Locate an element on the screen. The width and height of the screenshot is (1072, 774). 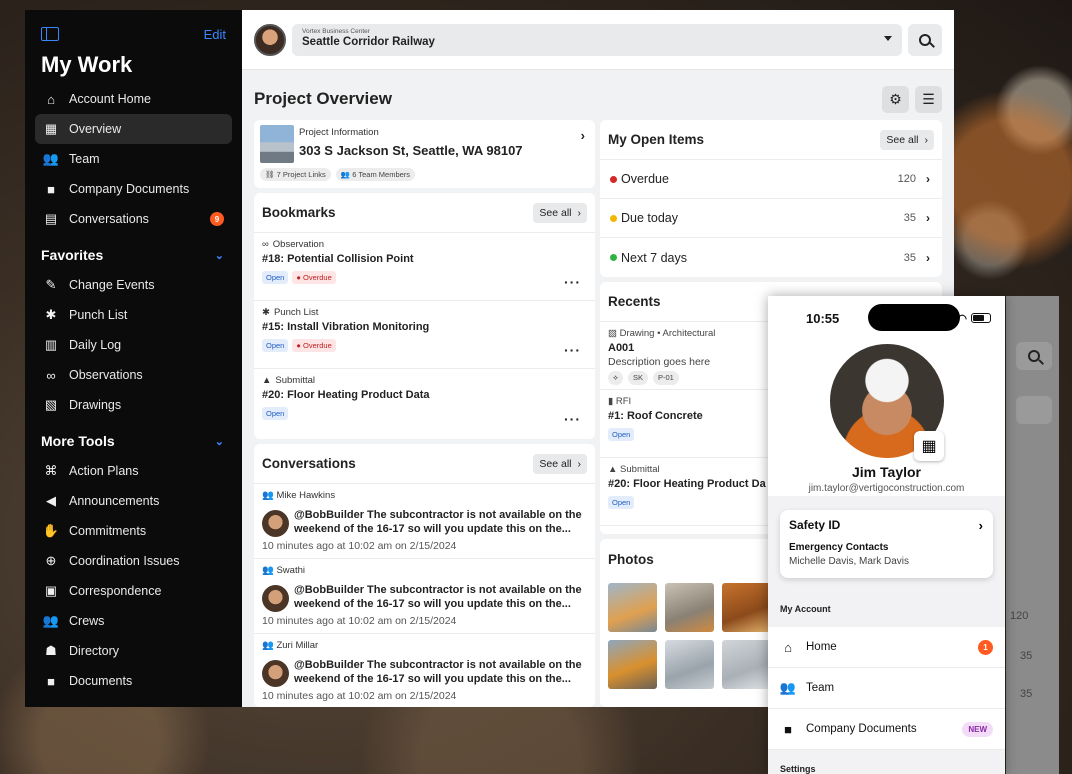
notification-badge: 9 is located at coordinates (217, 219).